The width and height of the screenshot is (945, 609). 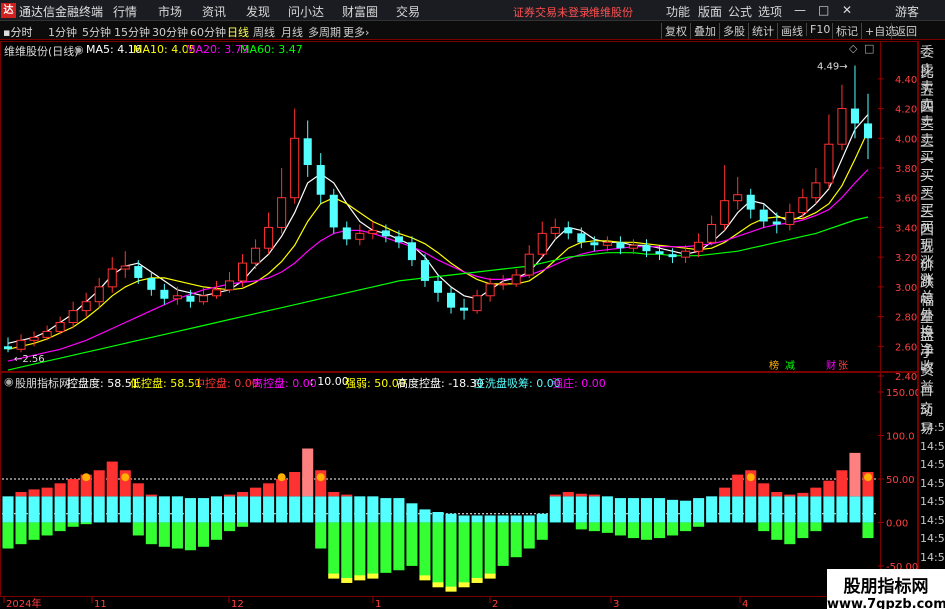 I want to click on price-tick-label: 3.80, so click(x=906, y=169).